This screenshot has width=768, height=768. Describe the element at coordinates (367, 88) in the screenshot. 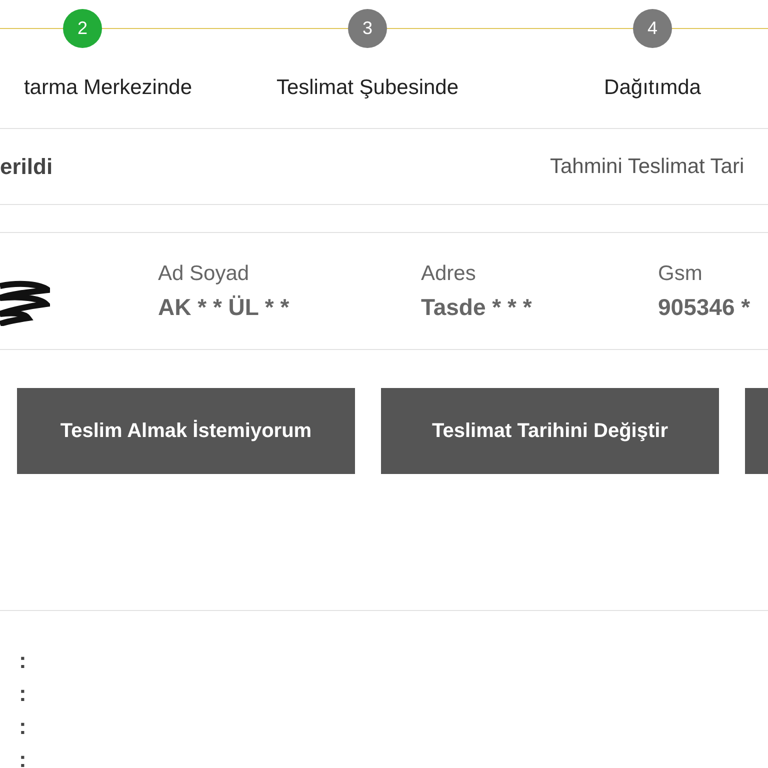

I see `step-label: Teslimat Şubesinde` at that location.